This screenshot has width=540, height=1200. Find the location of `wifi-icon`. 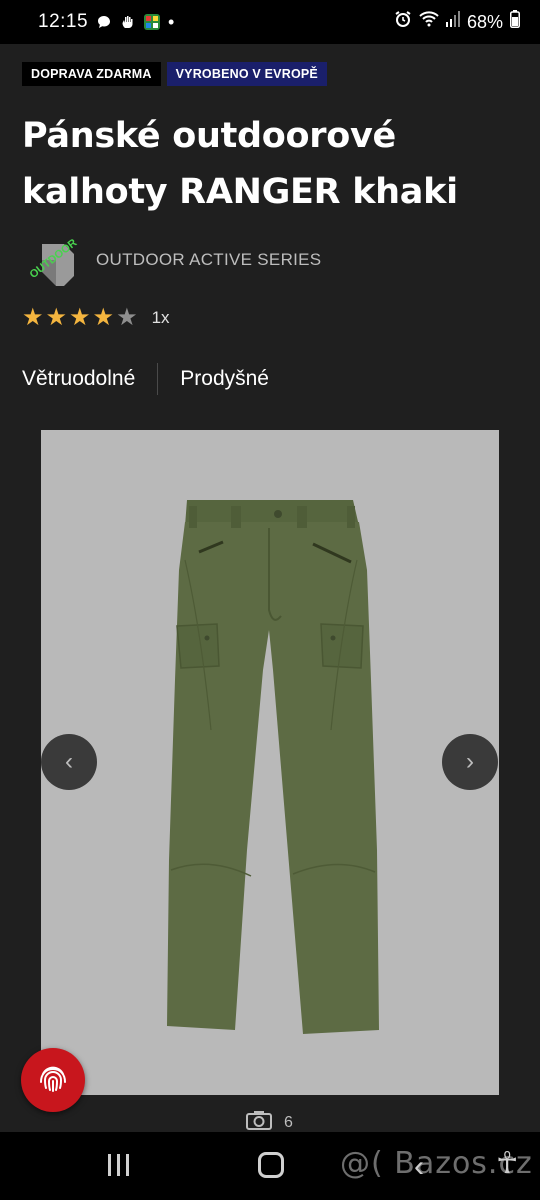

wifi-icon is located at coordinates (429, 22).